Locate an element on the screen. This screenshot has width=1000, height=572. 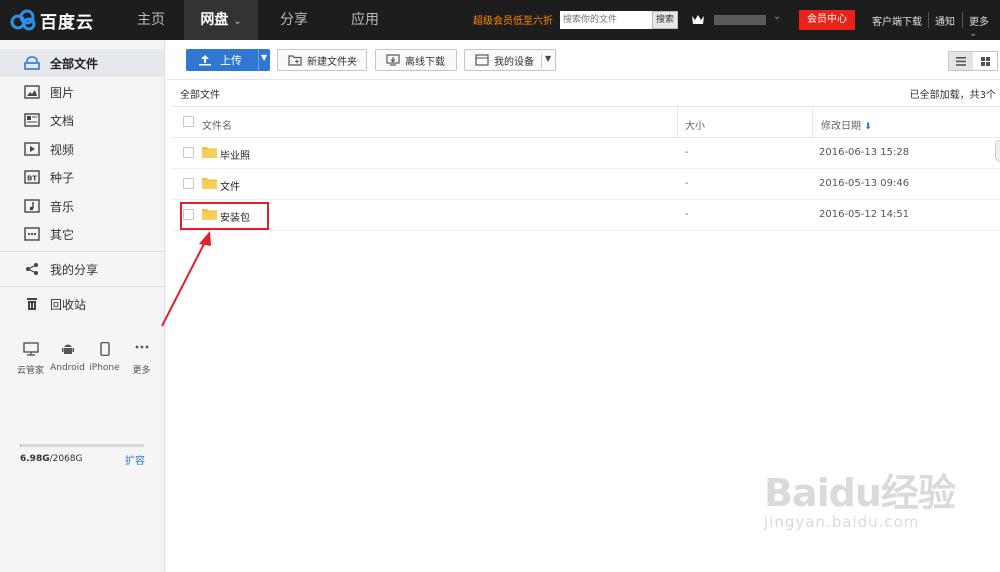
baidu-cloud-logo: 百度云 is located at coordinates (52, 20).